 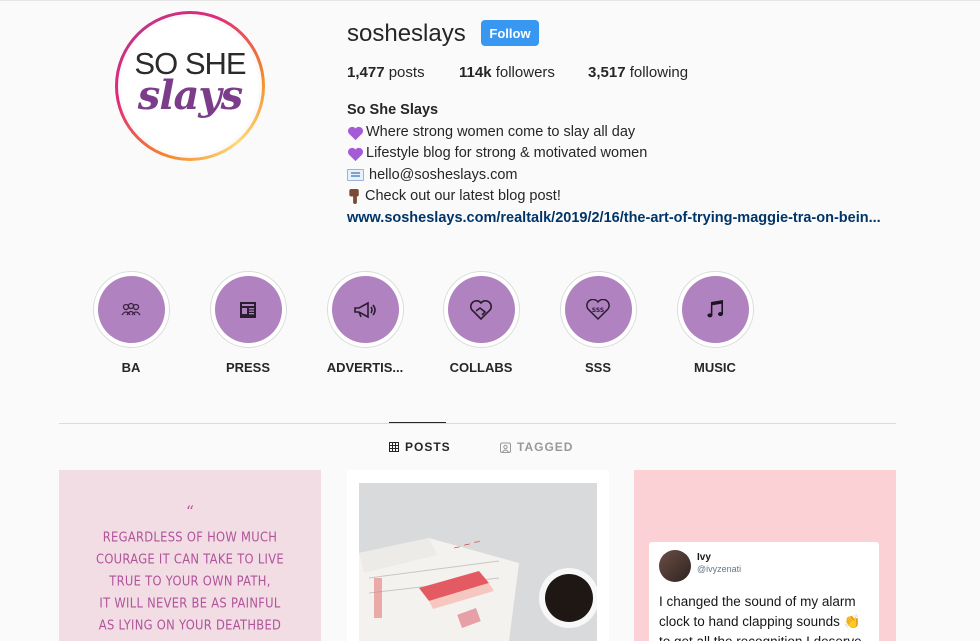 I want to click on highlight-cover: SSS, so click(x=598, y=309).